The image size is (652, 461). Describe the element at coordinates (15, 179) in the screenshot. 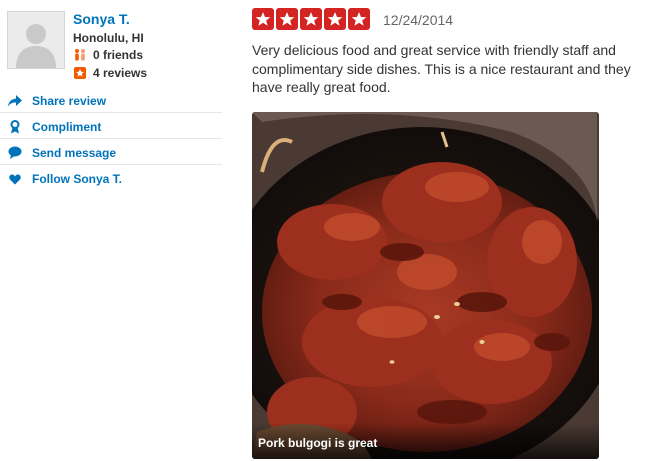

I see `heart-icon` at that location.